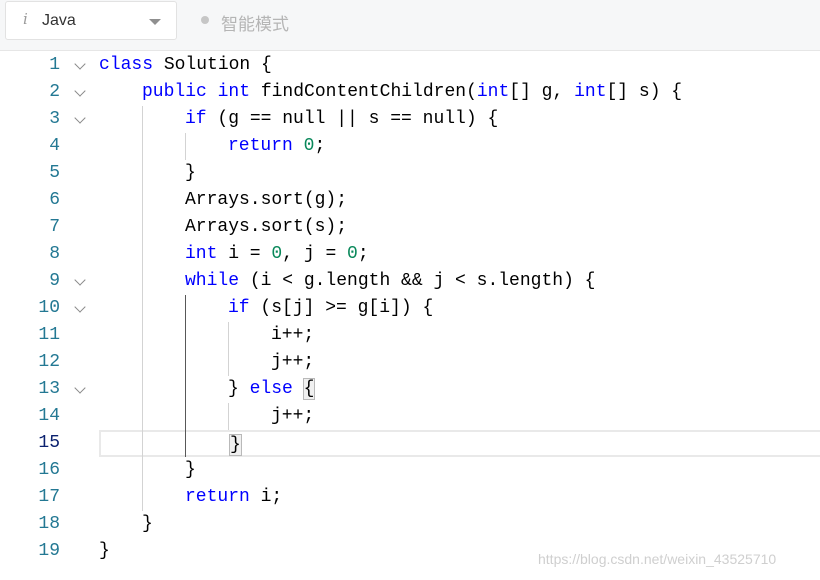 The height and width of the screenshot is (580, 820). I want to click on language-select: i Java, so click(91, 20).